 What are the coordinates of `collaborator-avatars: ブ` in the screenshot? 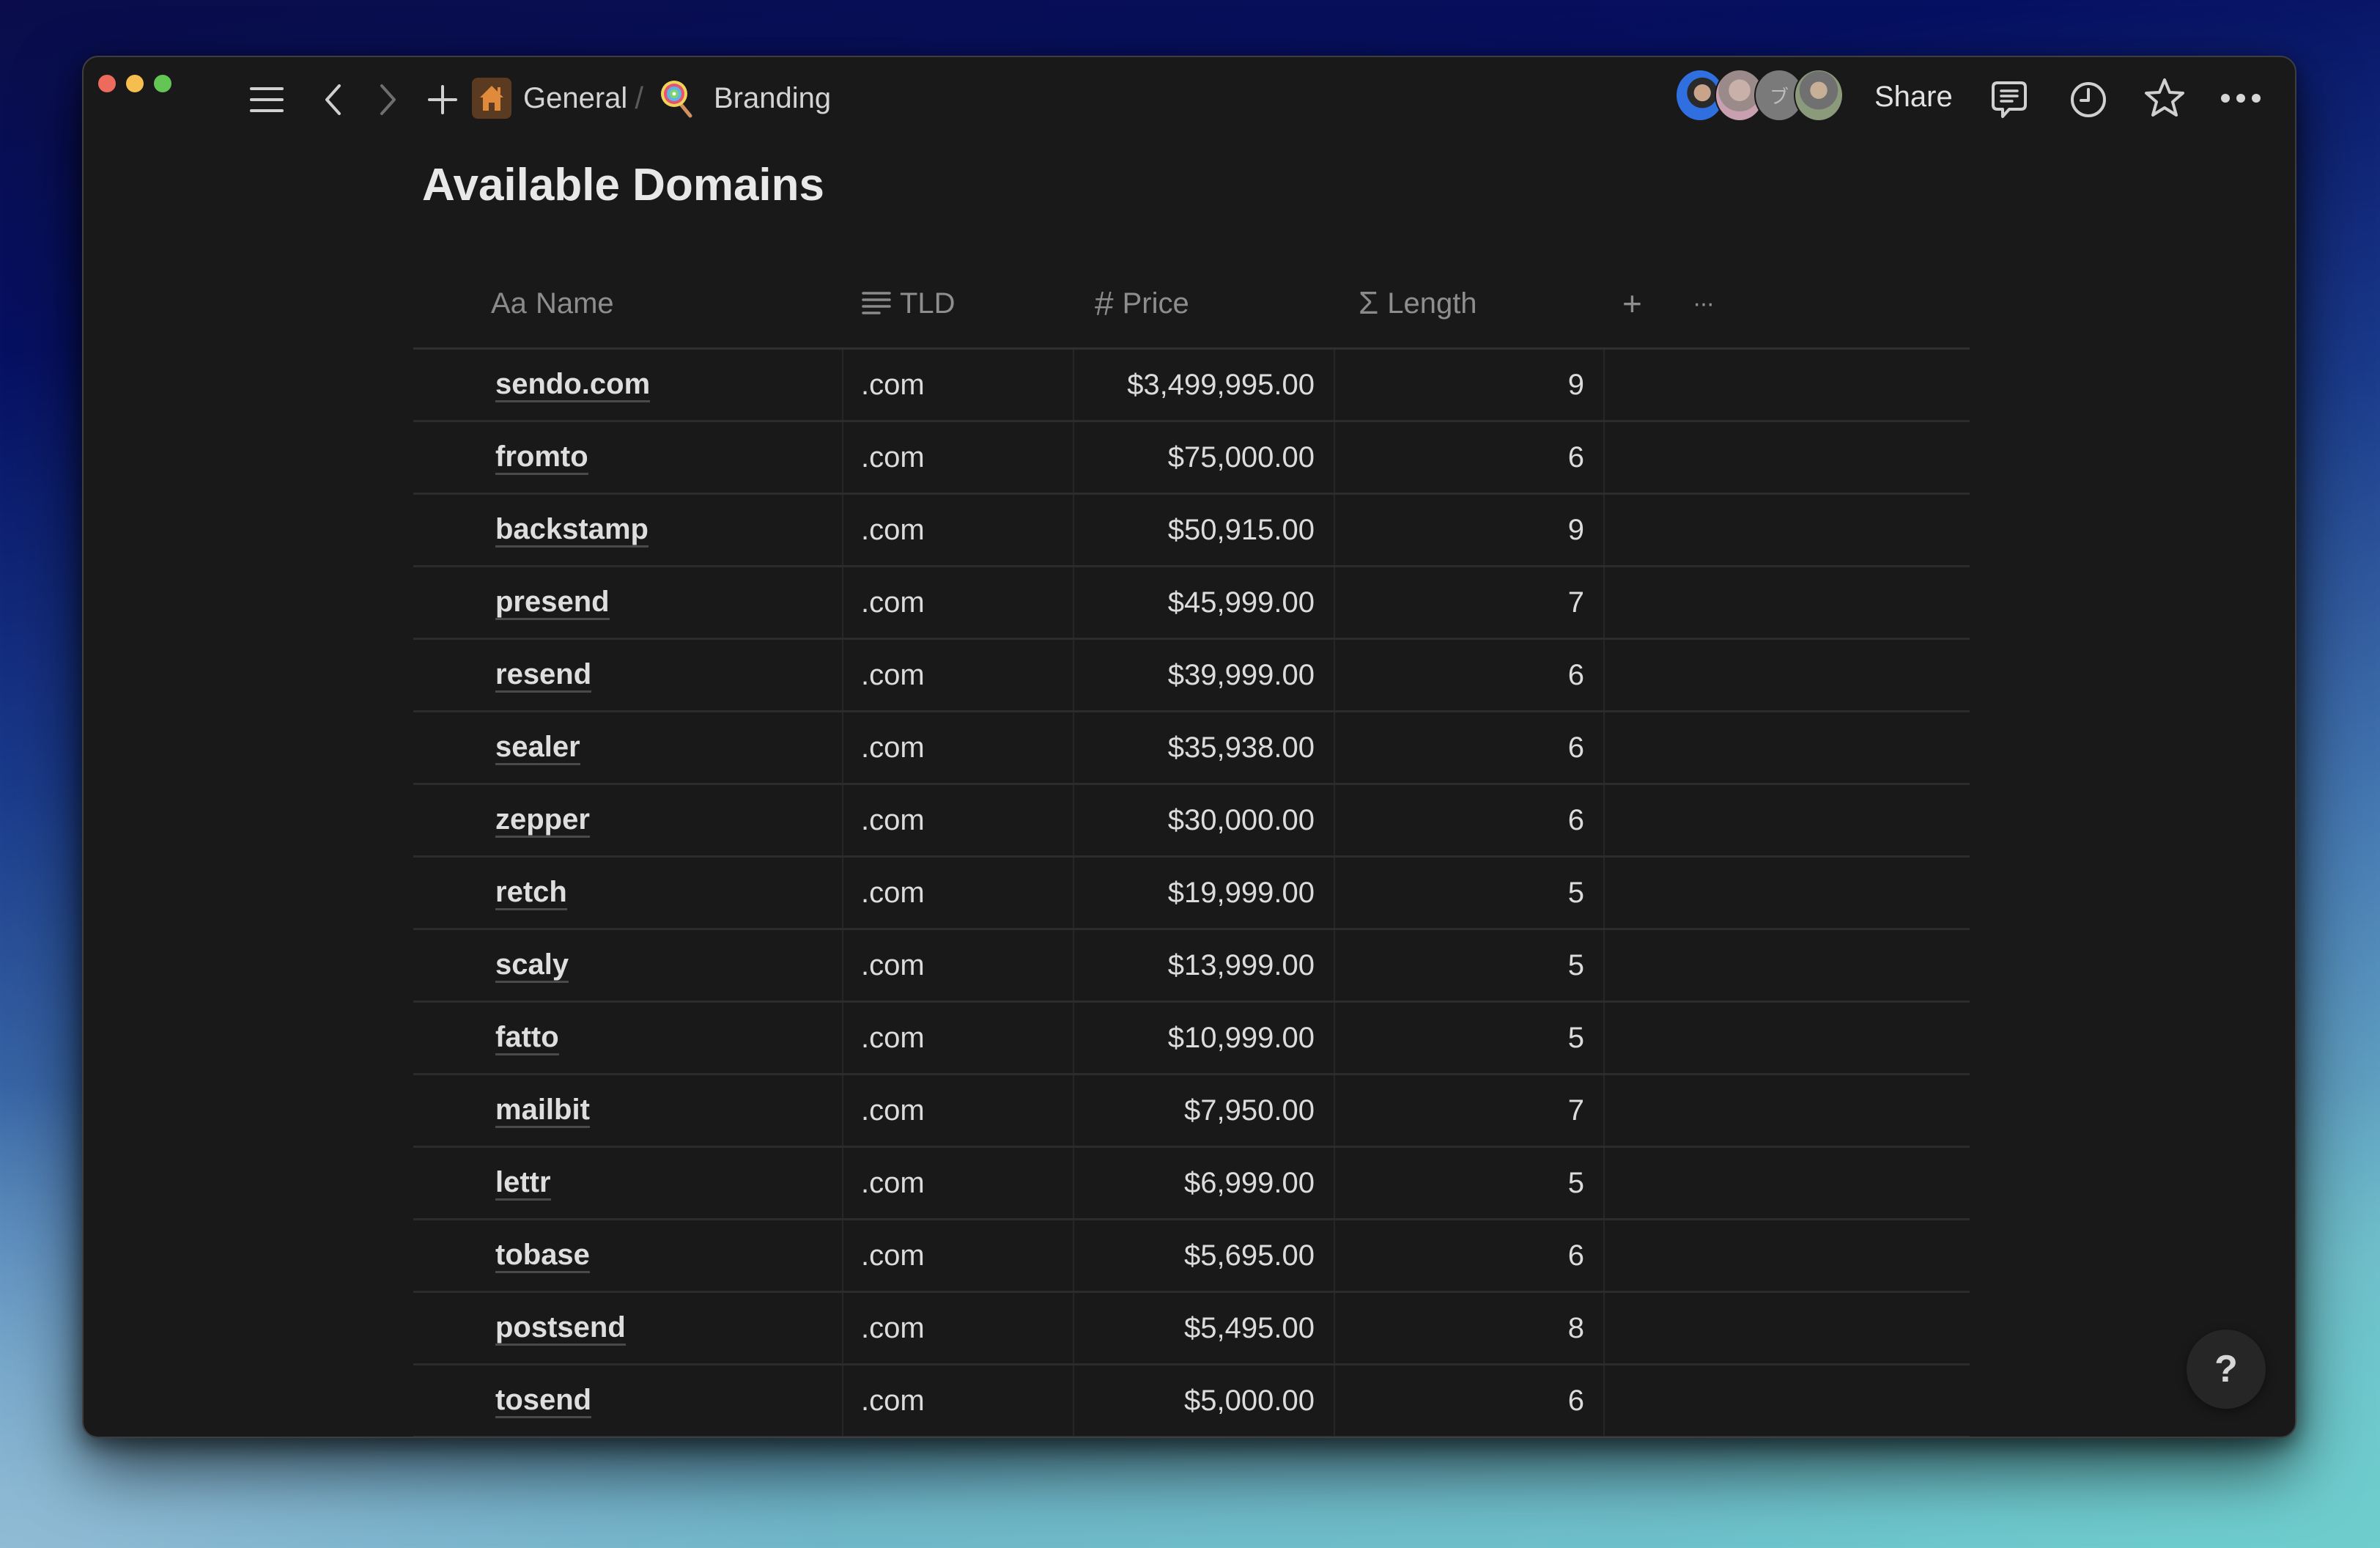 It's located at (1760, 95).